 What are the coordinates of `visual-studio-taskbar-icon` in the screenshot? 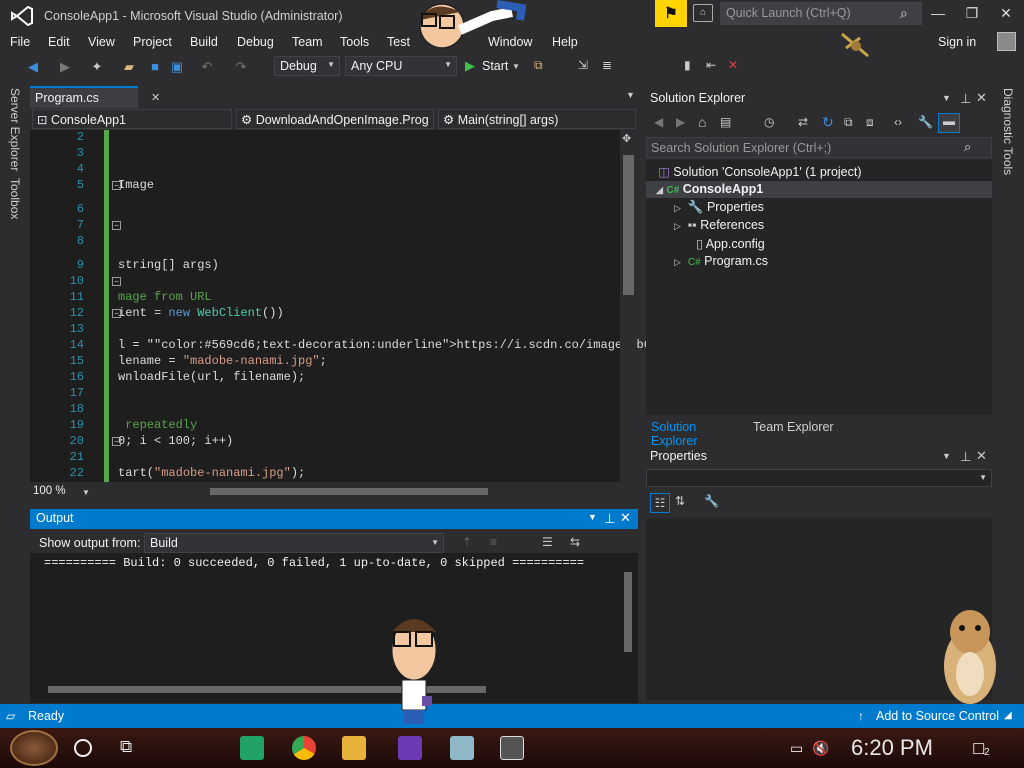 It's located at (410, 748).